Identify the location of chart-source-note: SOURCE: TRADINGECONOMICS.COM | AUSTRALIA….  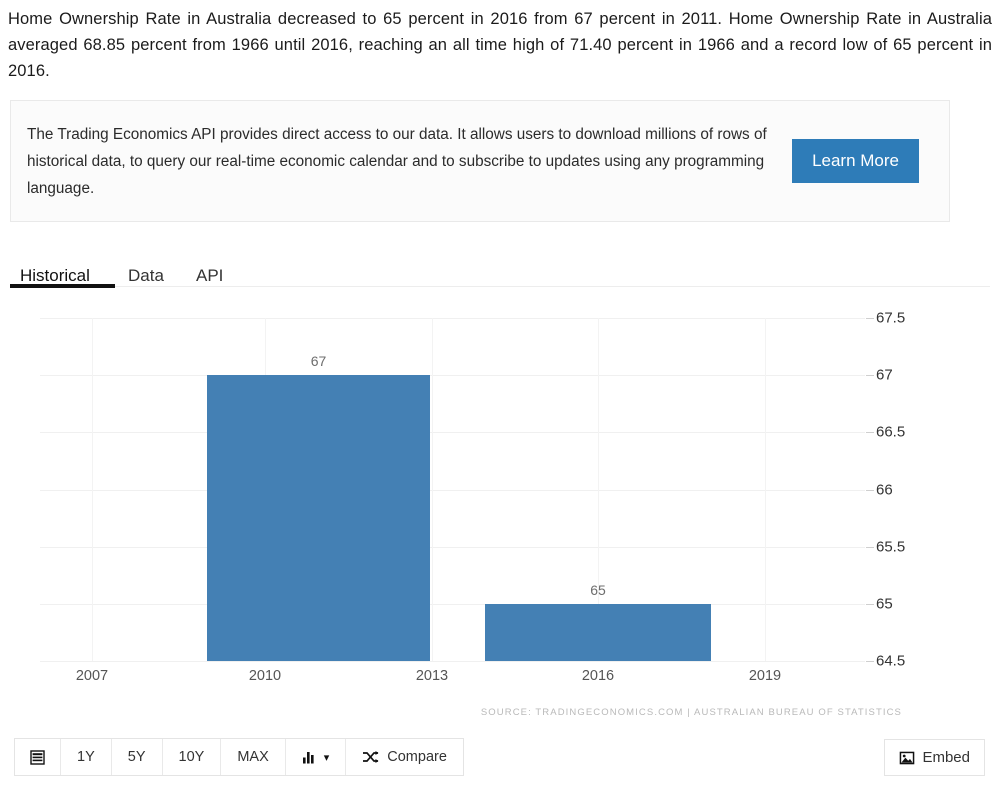
(691, 712).